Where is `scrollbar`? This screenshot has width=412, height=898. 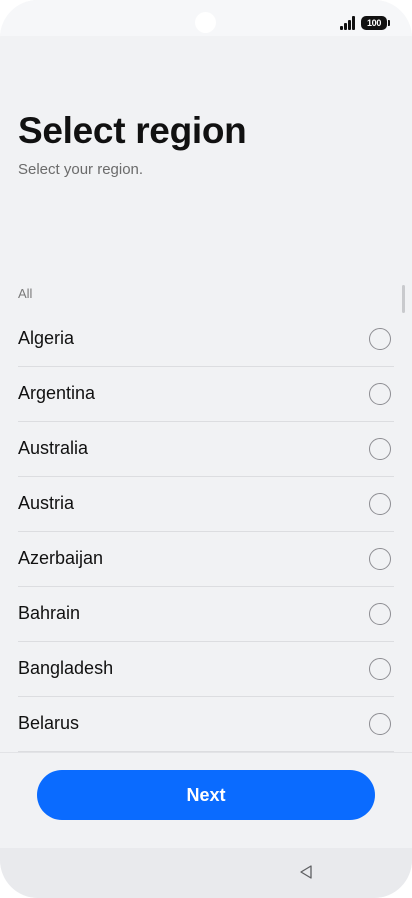 scrollbar is located at coordinates (403, 299).